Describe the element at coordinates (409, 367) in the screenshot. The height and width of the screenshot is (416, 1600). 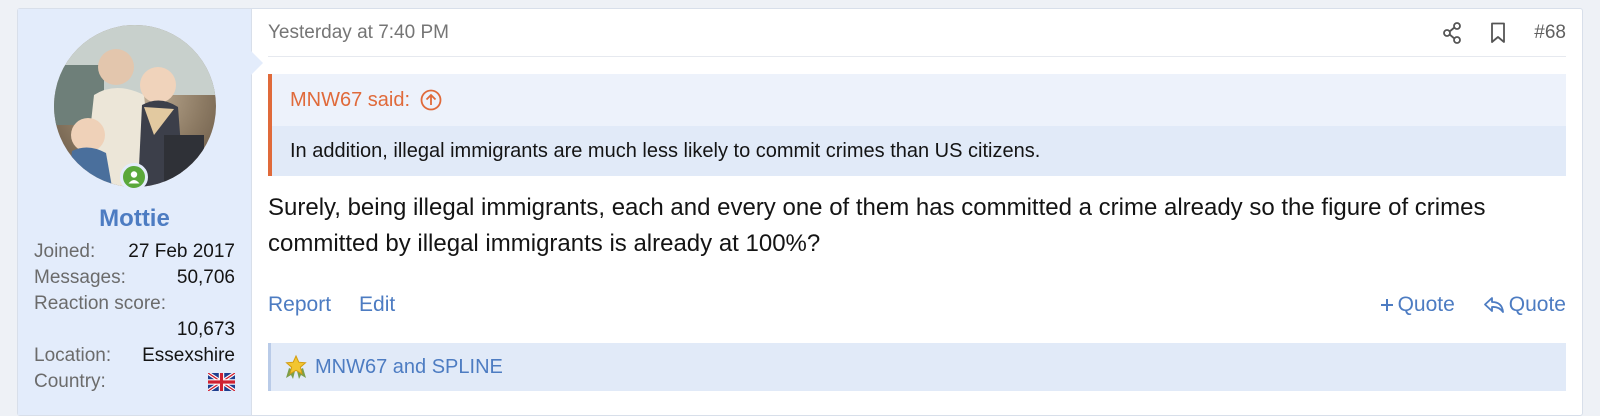
I see `reactions-users: MNW67 and SPLINE` at that location.